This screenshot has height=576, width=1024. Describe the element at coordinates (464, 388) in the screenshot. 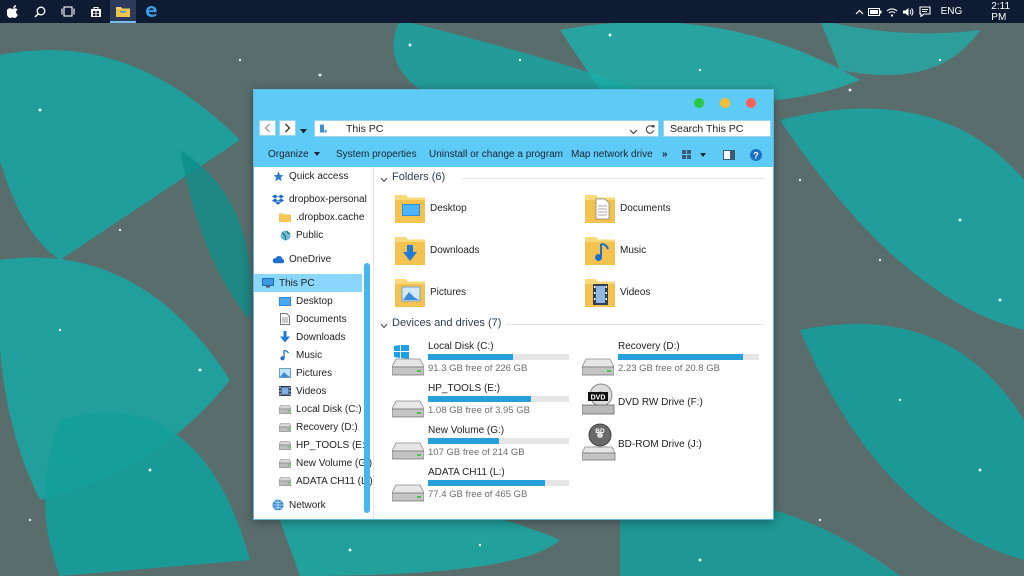

I see `drive-label: HP_TOOLS (E:)` at that location.